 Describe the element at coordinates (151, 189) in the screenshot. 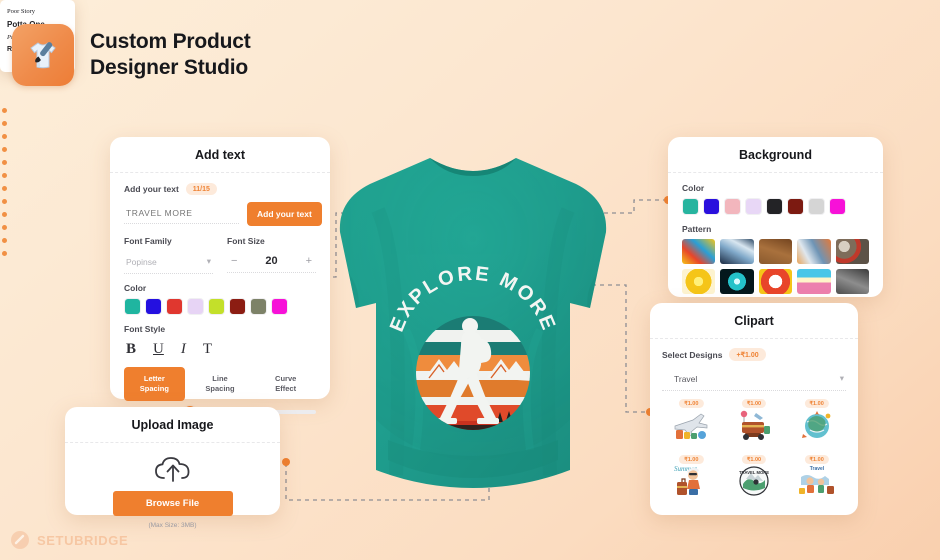

I see `add-your-text-label: Add your text` at that location.